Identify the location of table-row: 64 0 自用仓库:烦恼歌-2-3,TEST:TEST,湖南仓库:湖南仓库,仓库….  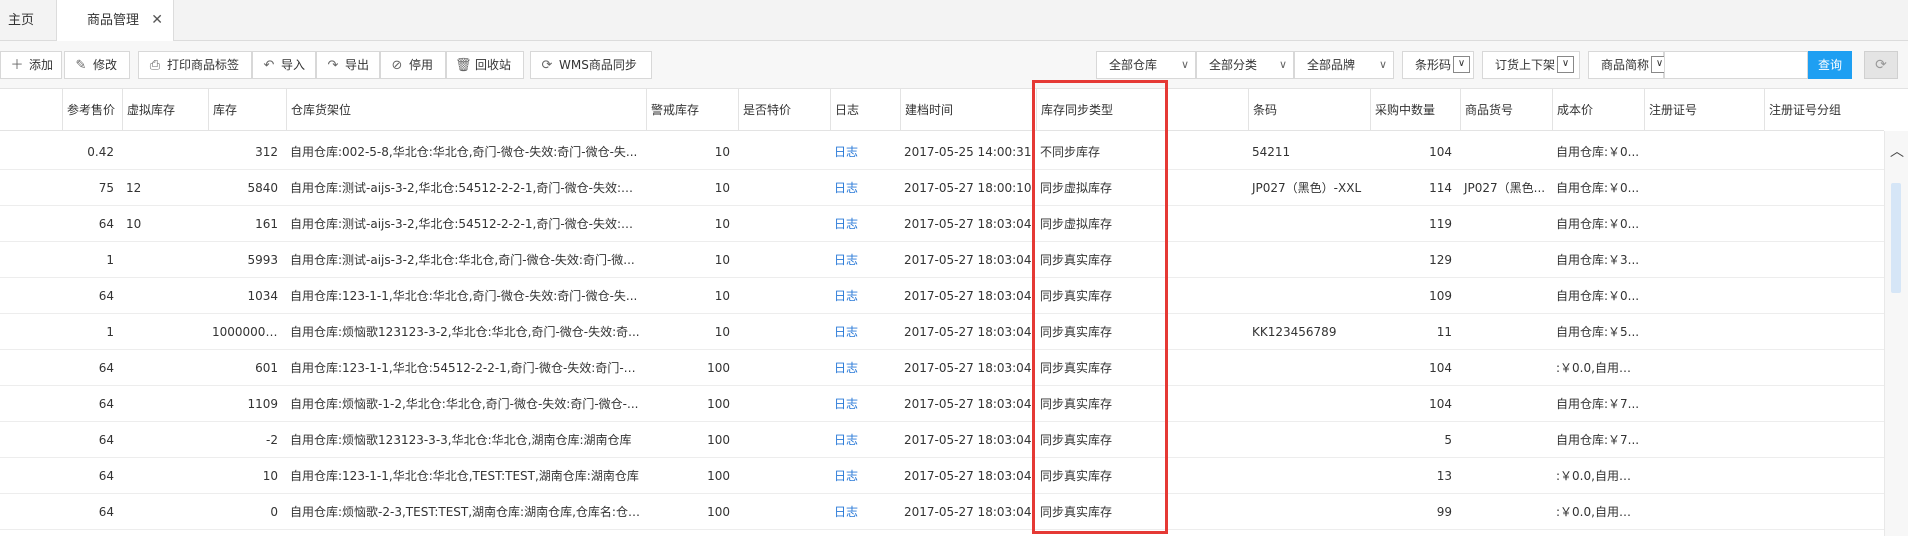
(942, 512).